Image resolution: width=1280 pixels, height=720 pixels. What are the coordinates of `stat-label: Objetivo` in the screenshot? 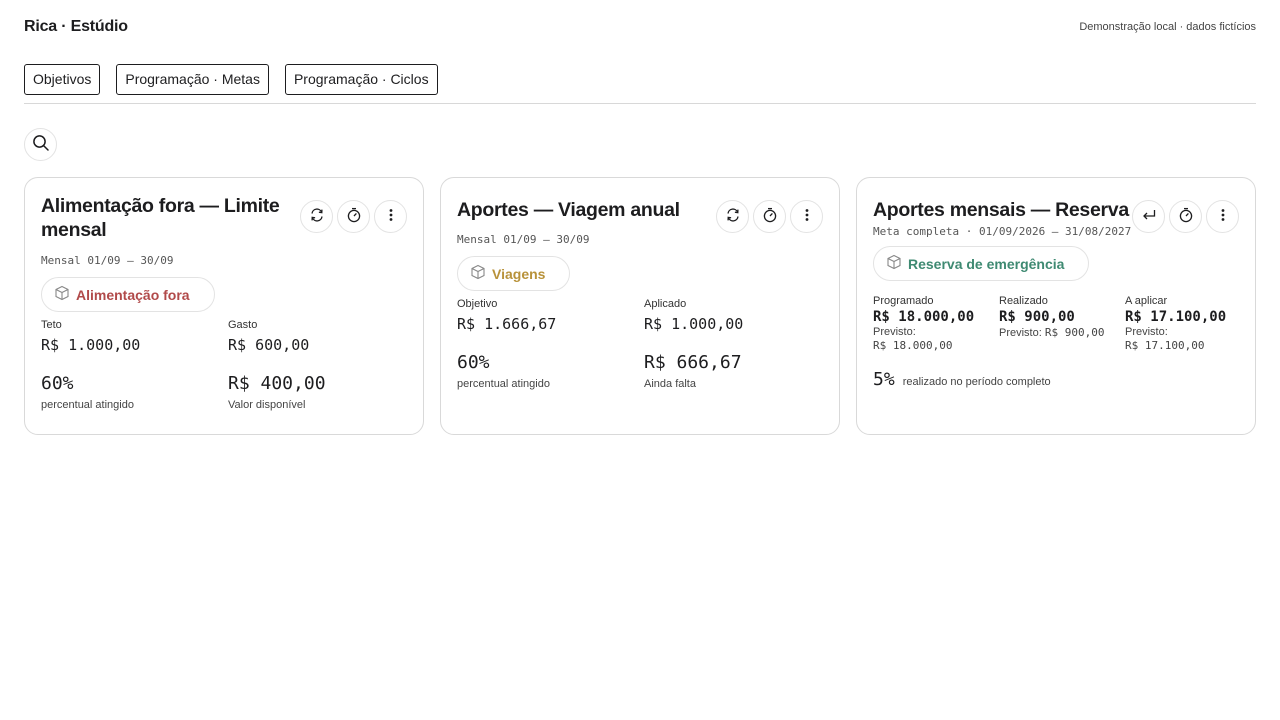 It's located at (477, 304).